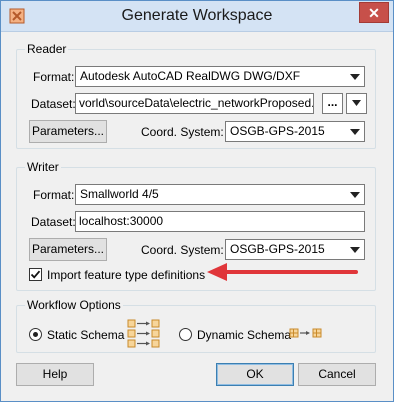  What do you see at coordinates (182, 250) in the screenshot?
I see `writer-coord-label: Coord. System:` at bounding box center [182, 250].